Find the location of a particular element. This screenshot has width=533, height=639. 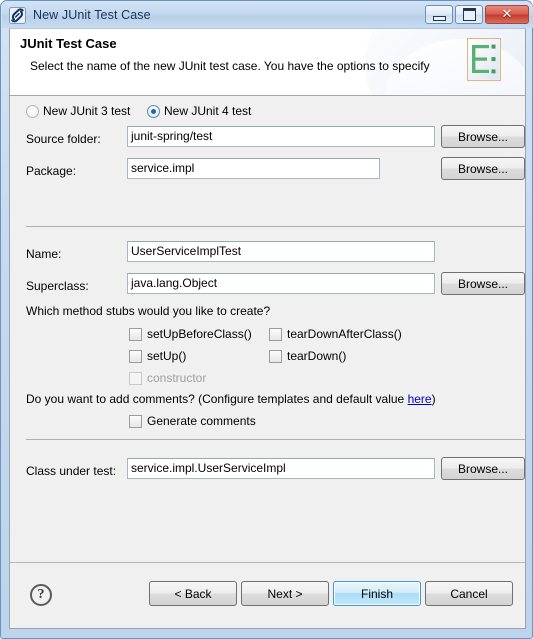

checkbox-teardownafterclass: tearDownAfterClass() is located at coordinates (335, 334).